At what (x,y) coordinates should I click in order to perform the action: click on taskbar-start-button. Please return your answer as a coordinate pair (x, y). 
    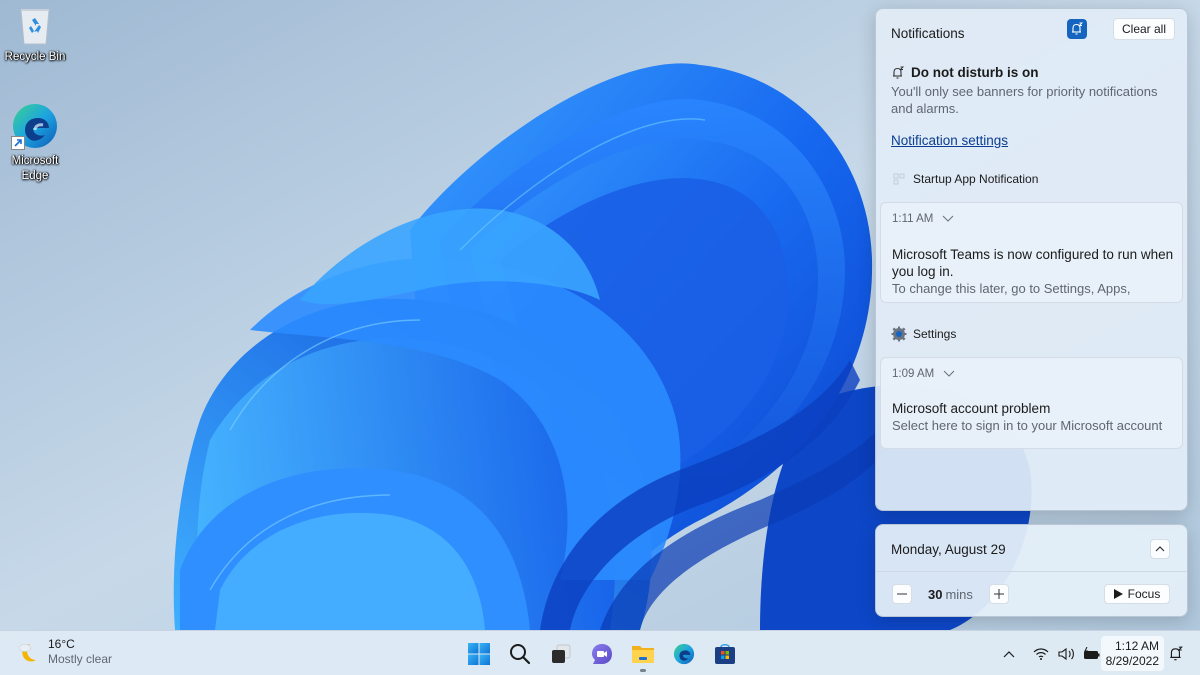
    Looking at the image, I should click on (478, 653).